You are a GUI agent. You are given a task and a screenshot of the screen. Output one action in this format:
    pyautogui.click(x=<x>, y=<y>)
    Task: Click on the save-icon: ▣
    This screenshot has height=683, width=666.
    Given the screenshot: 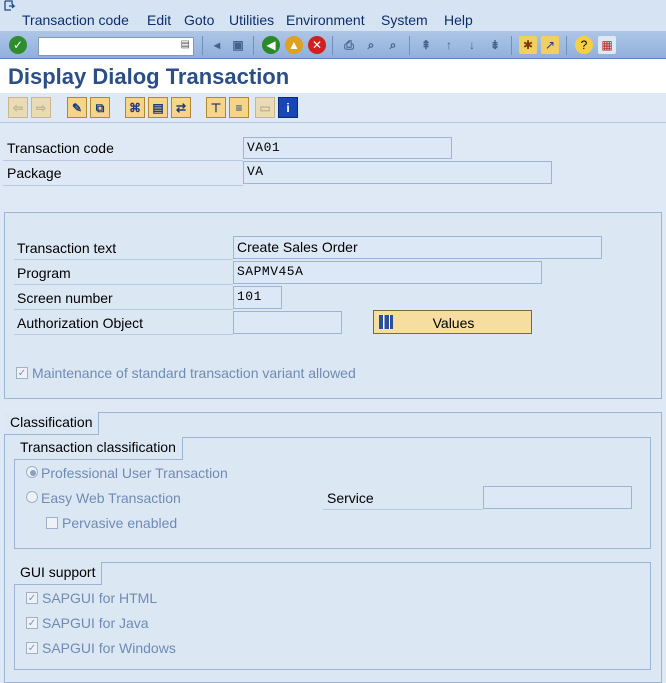 What is the action you would take?
    pyautogui.click(x=238, y=45)
    